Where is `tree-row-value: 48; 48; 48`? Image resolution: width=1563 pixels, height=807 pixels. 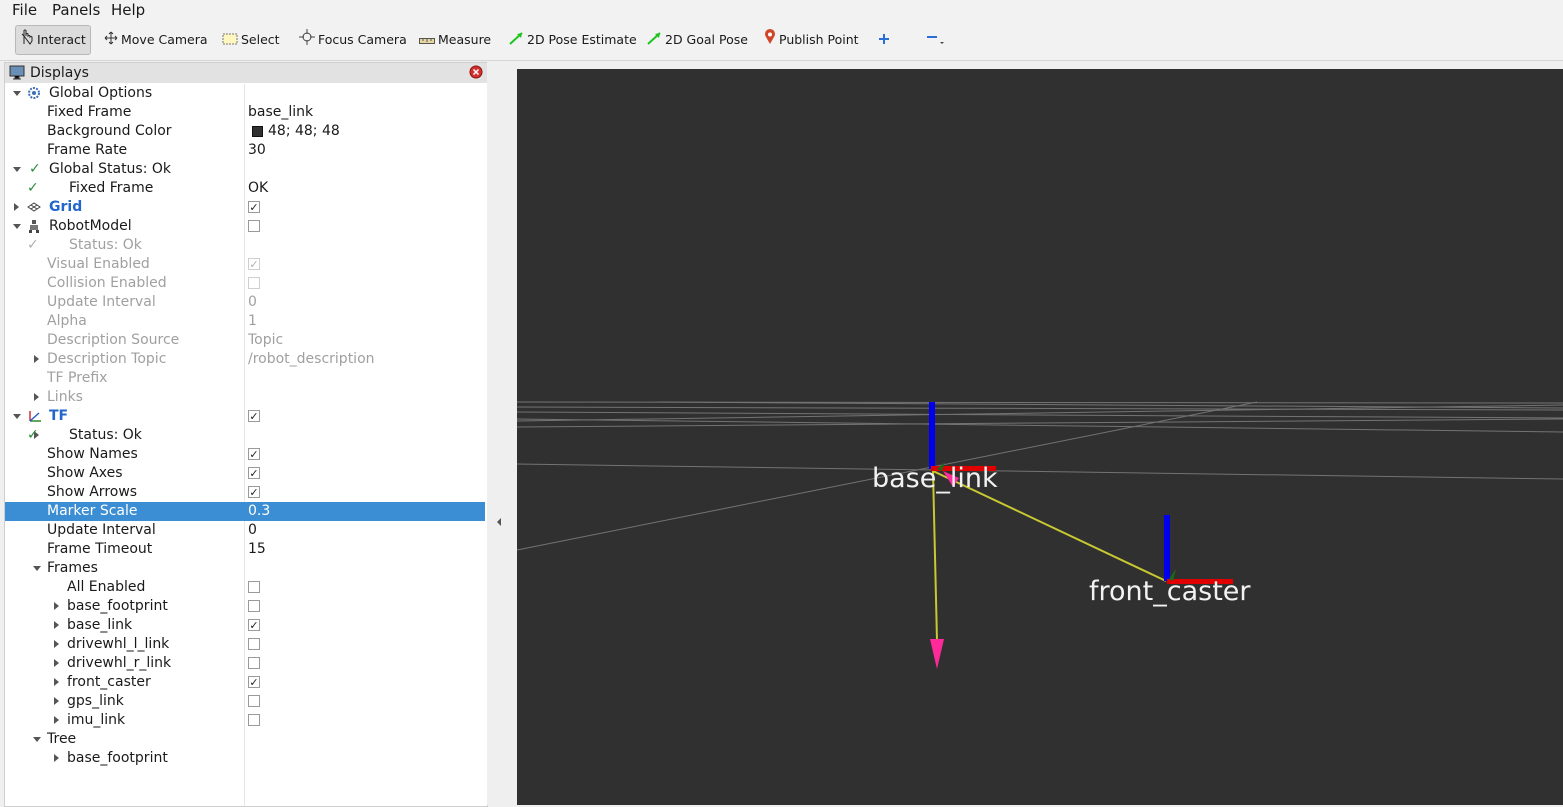
tree-row-value: 48; 48; 48 is located at coordinates (304, 131).